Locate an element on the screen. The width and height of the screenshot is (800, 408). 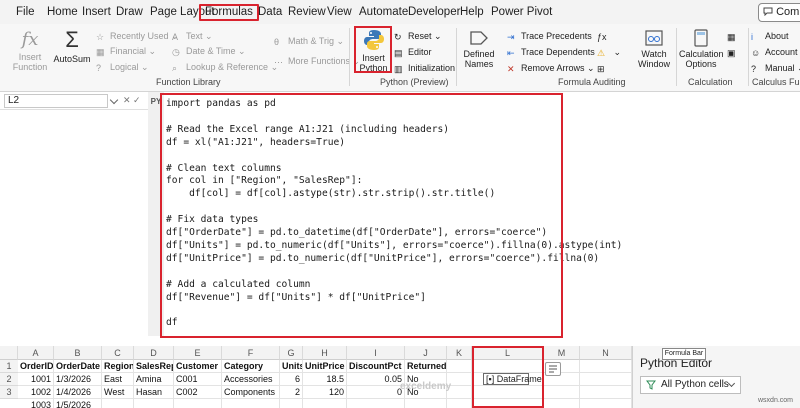
column-header: A is located at coordinates (36, 353).